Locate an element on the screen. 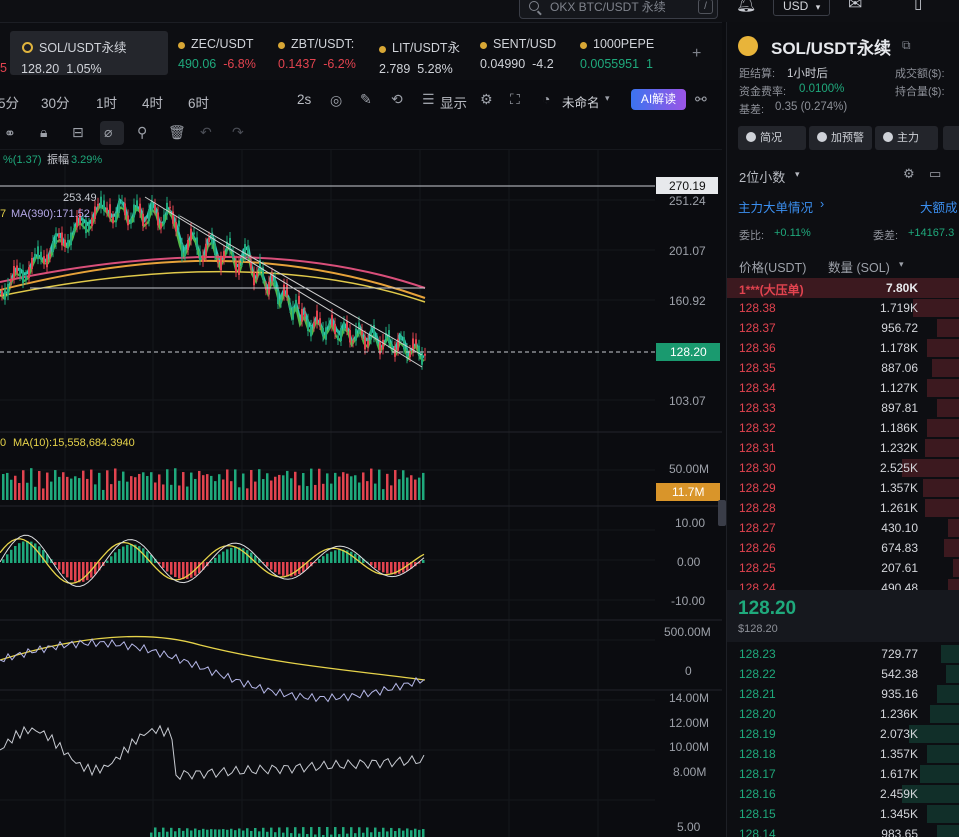 The height and width of the screenshot is (837, 959). currency-select: USD ▾ is located at coordinates (801, 8).